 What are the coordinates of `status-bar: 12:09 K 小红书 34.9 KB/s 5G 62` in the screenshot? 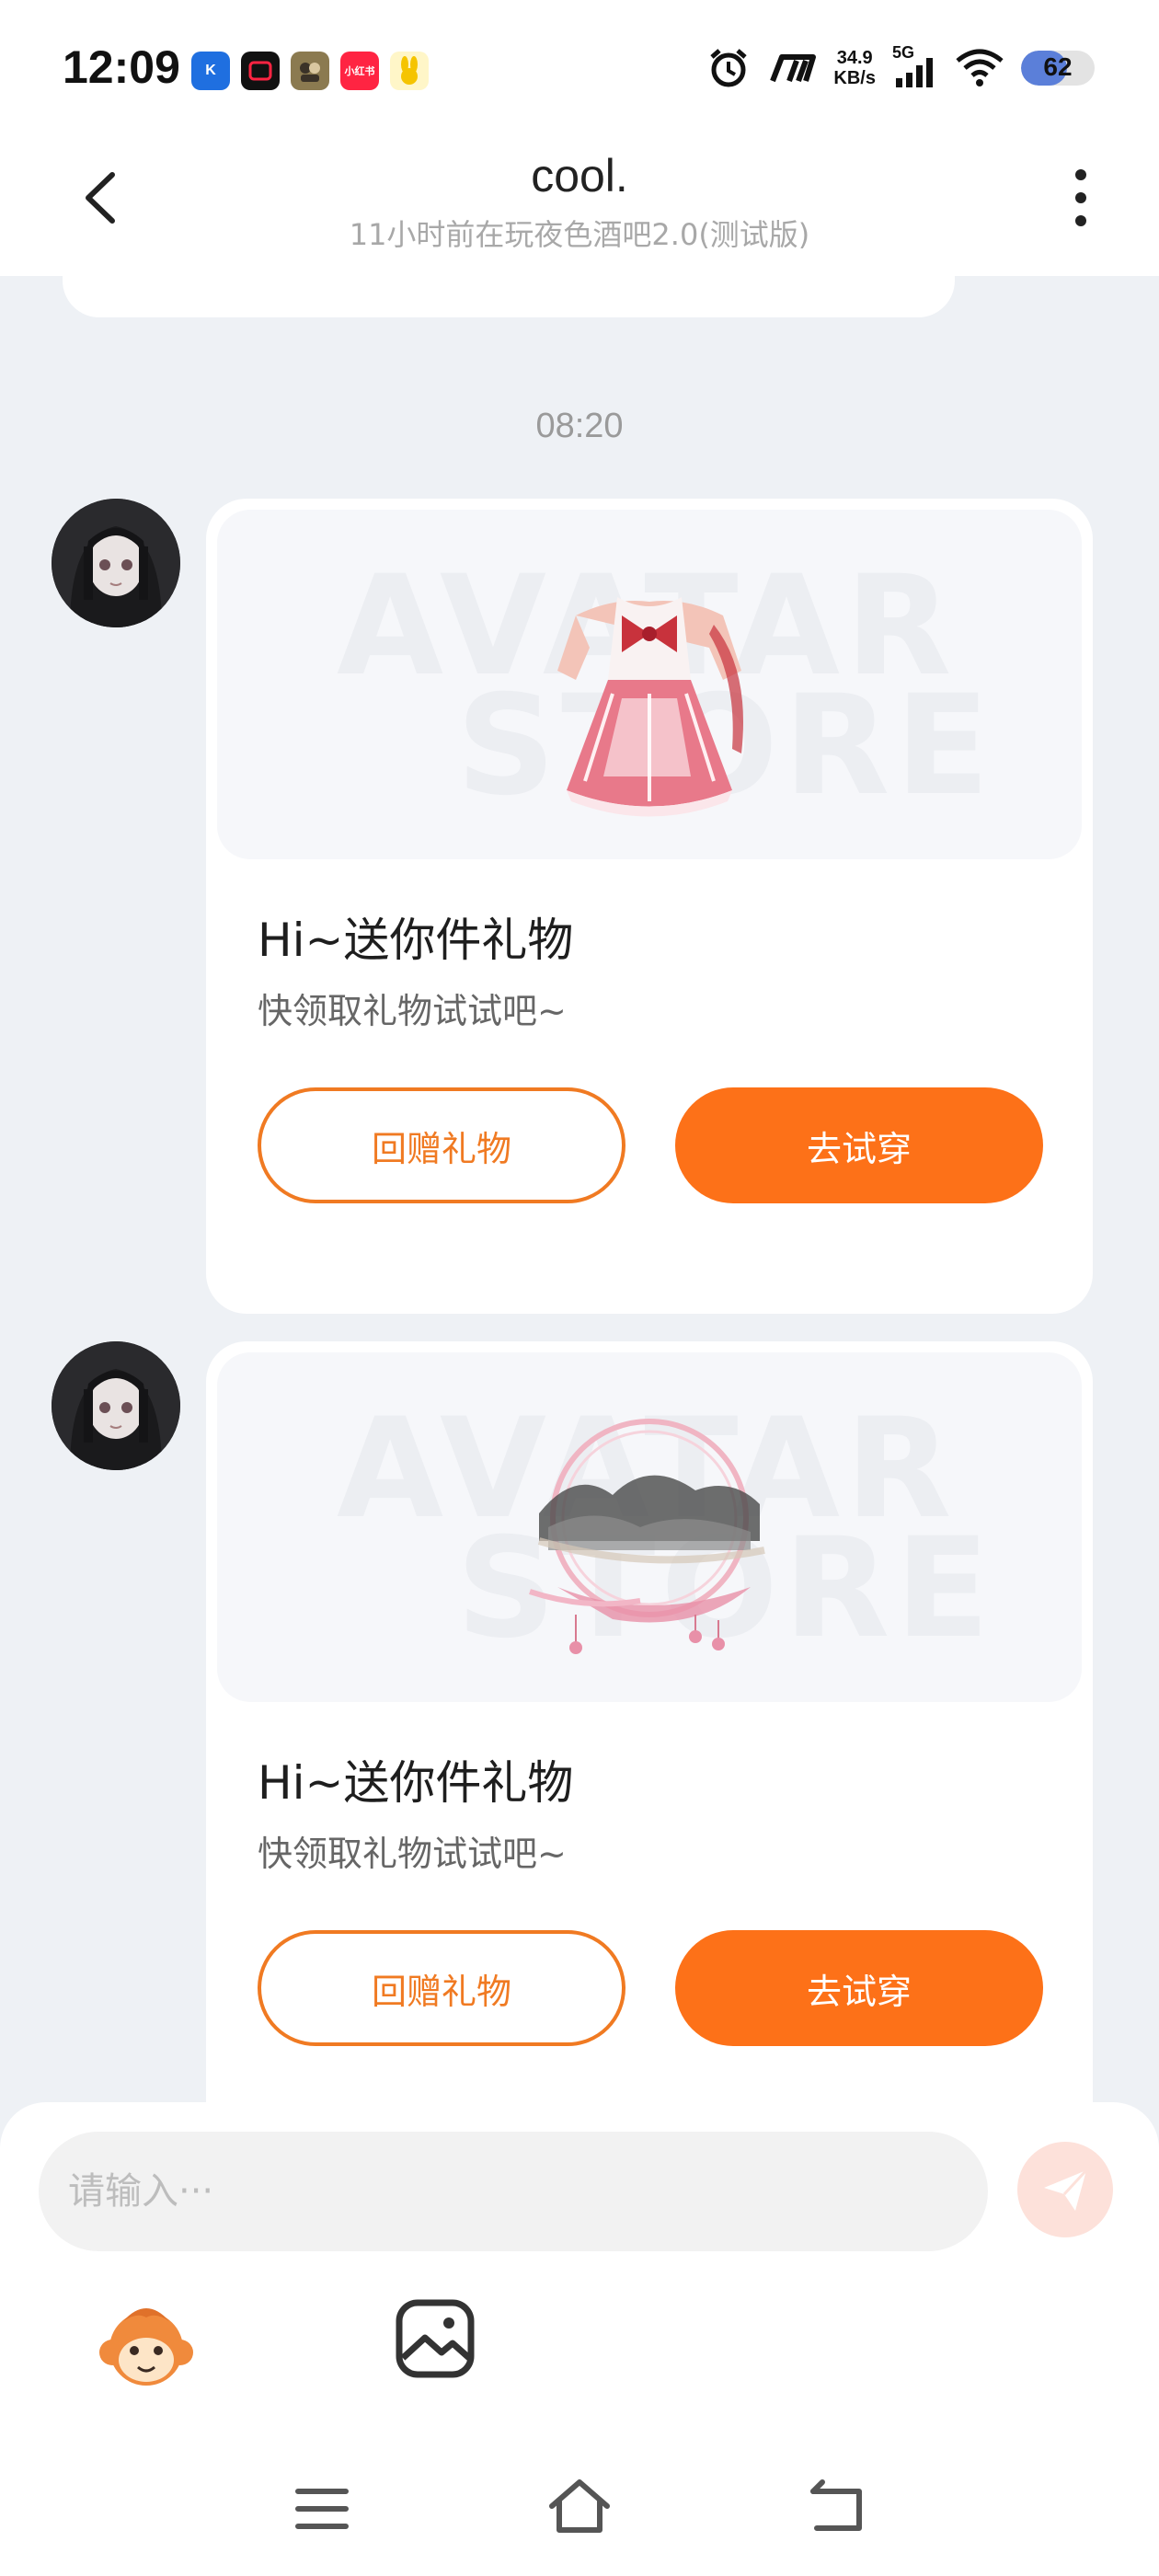 It's located at (579, 69).